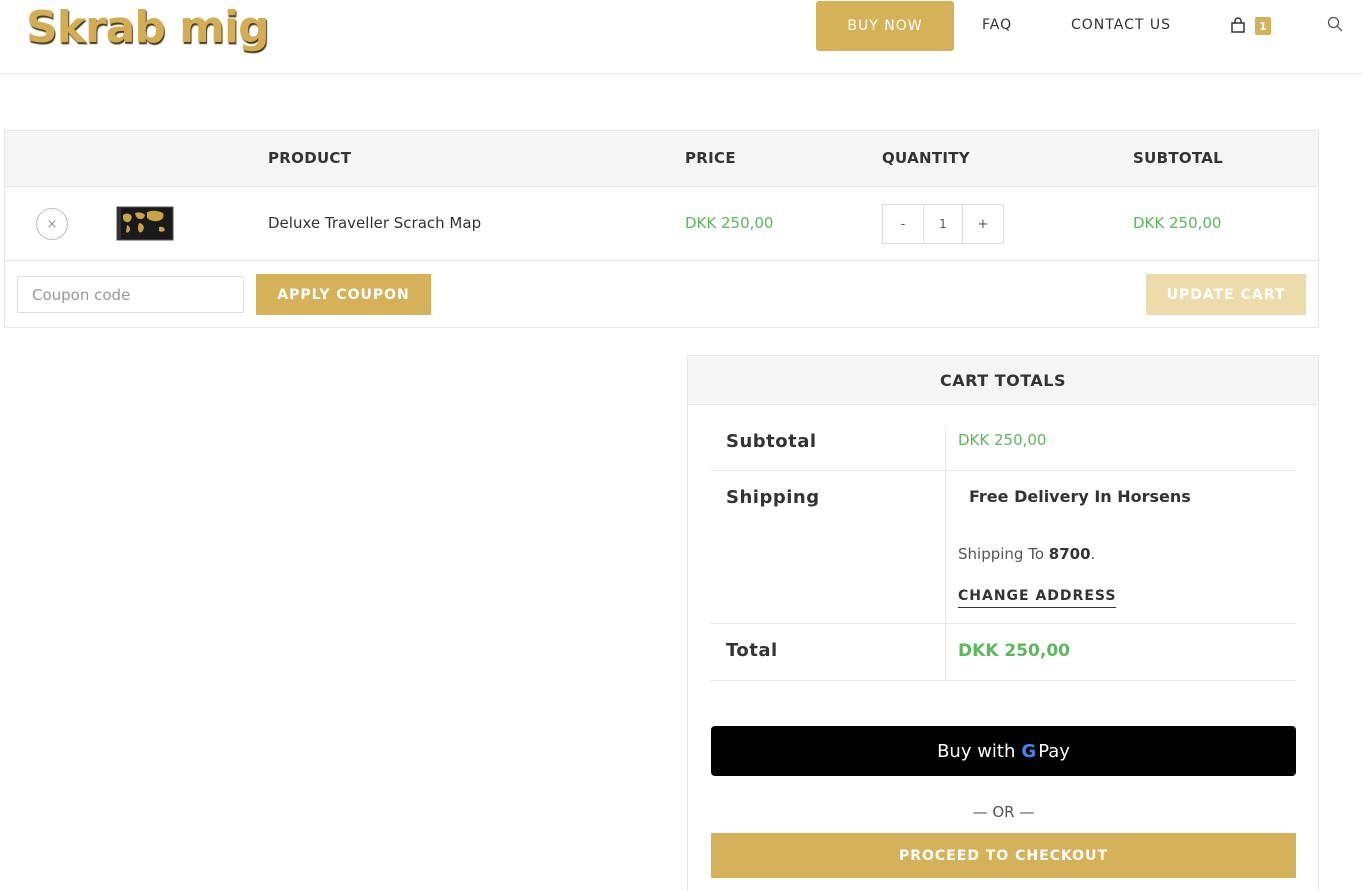 The image size is (1362, 891). What do you see at coordinates (1335, 24) in the screenshot?
I see `search-icon` at bounding box center [1335, 24].